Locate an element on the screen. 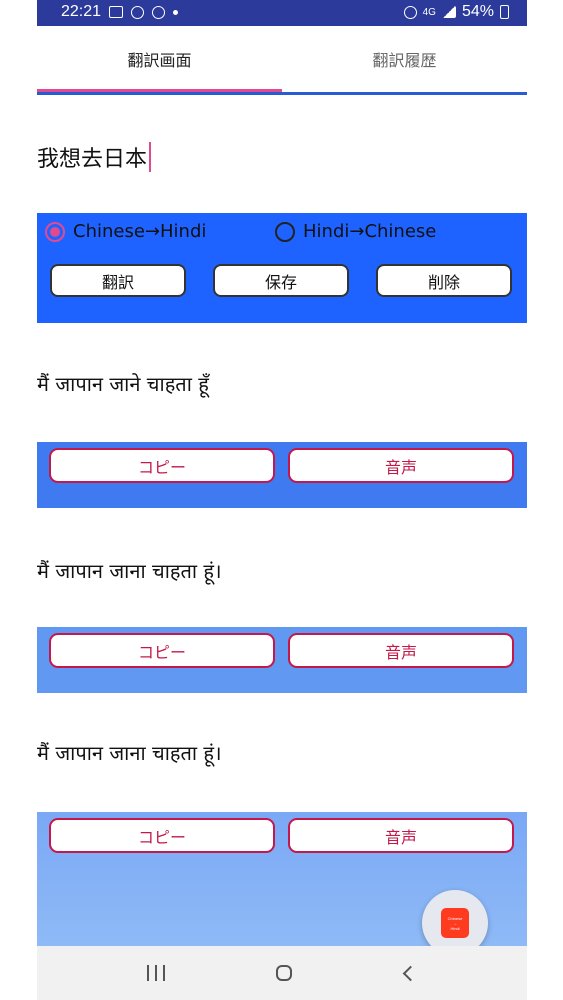 This screenshot has width=563, height=1000. chrome-icon is located at coordinates (159, 12).